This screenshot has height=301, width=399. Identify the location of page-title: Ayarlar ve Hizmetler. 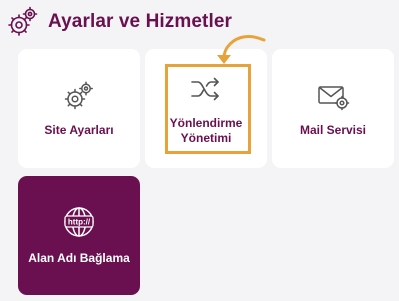
(140, 21).